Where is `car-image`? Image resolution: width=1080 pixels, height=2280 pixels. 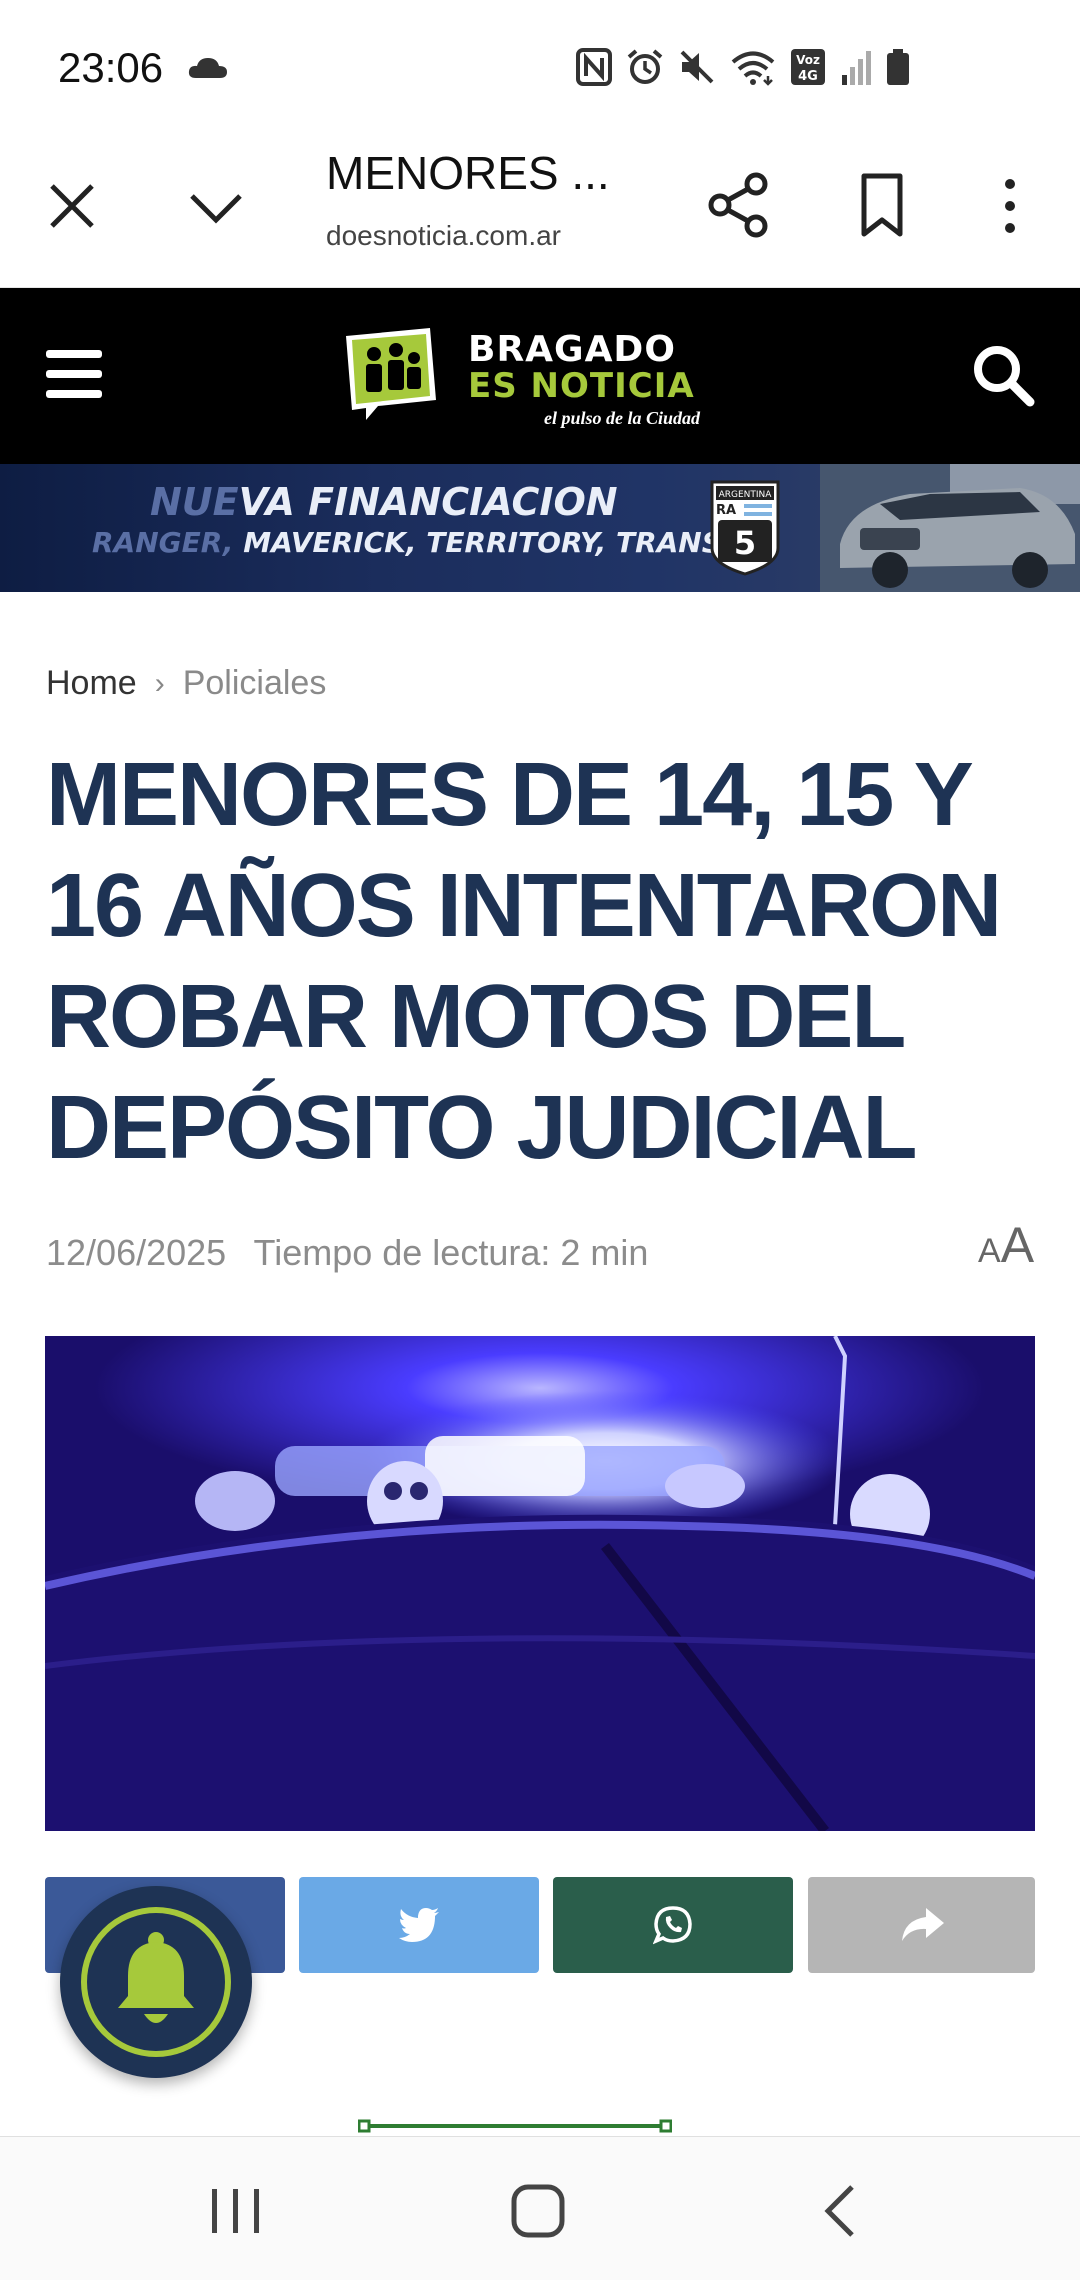 car-image is located at coordinates (950, 528).